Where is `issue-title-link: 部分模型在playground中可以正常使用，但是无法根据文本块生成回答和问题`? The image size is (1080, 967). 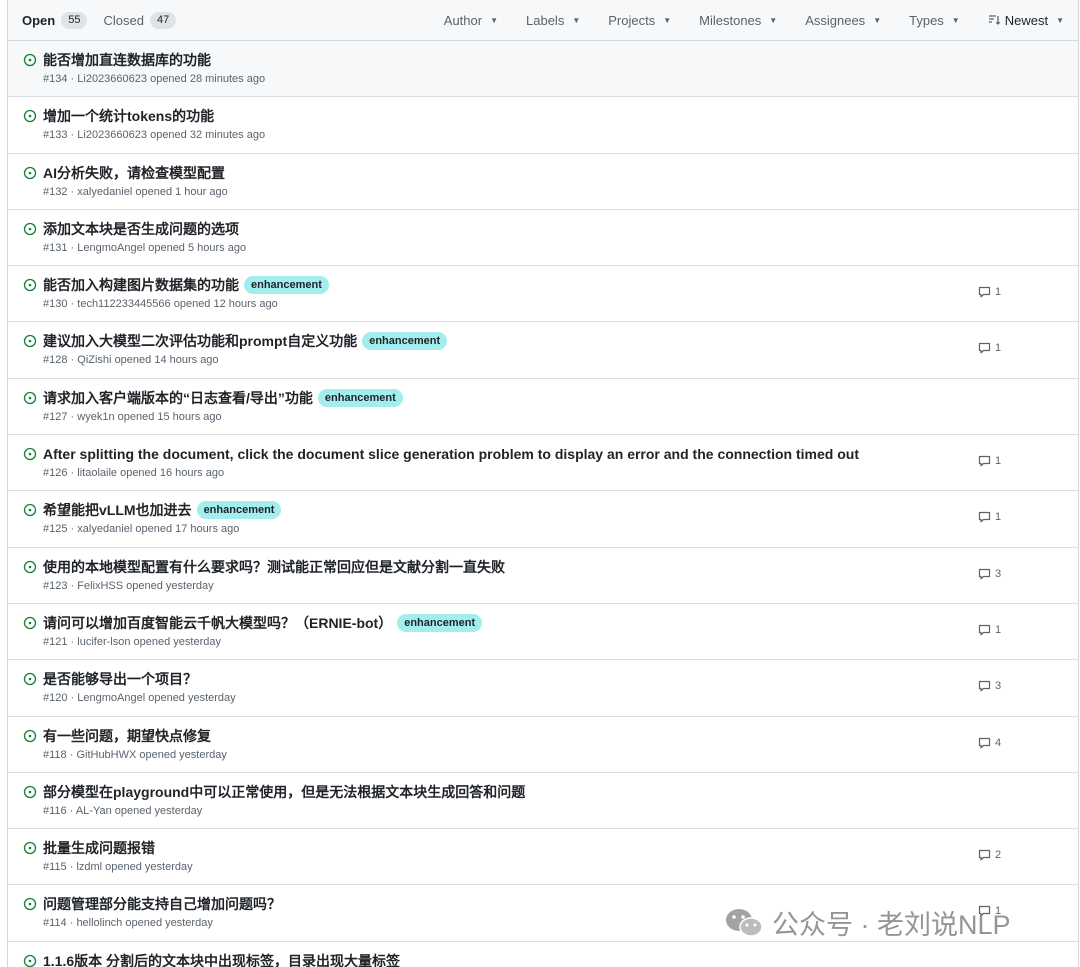
issue-title-link: 部分模型在playground中可以正常使用，但是无法根据文本块生成回答和问题 is located at coordinates (284, 792).